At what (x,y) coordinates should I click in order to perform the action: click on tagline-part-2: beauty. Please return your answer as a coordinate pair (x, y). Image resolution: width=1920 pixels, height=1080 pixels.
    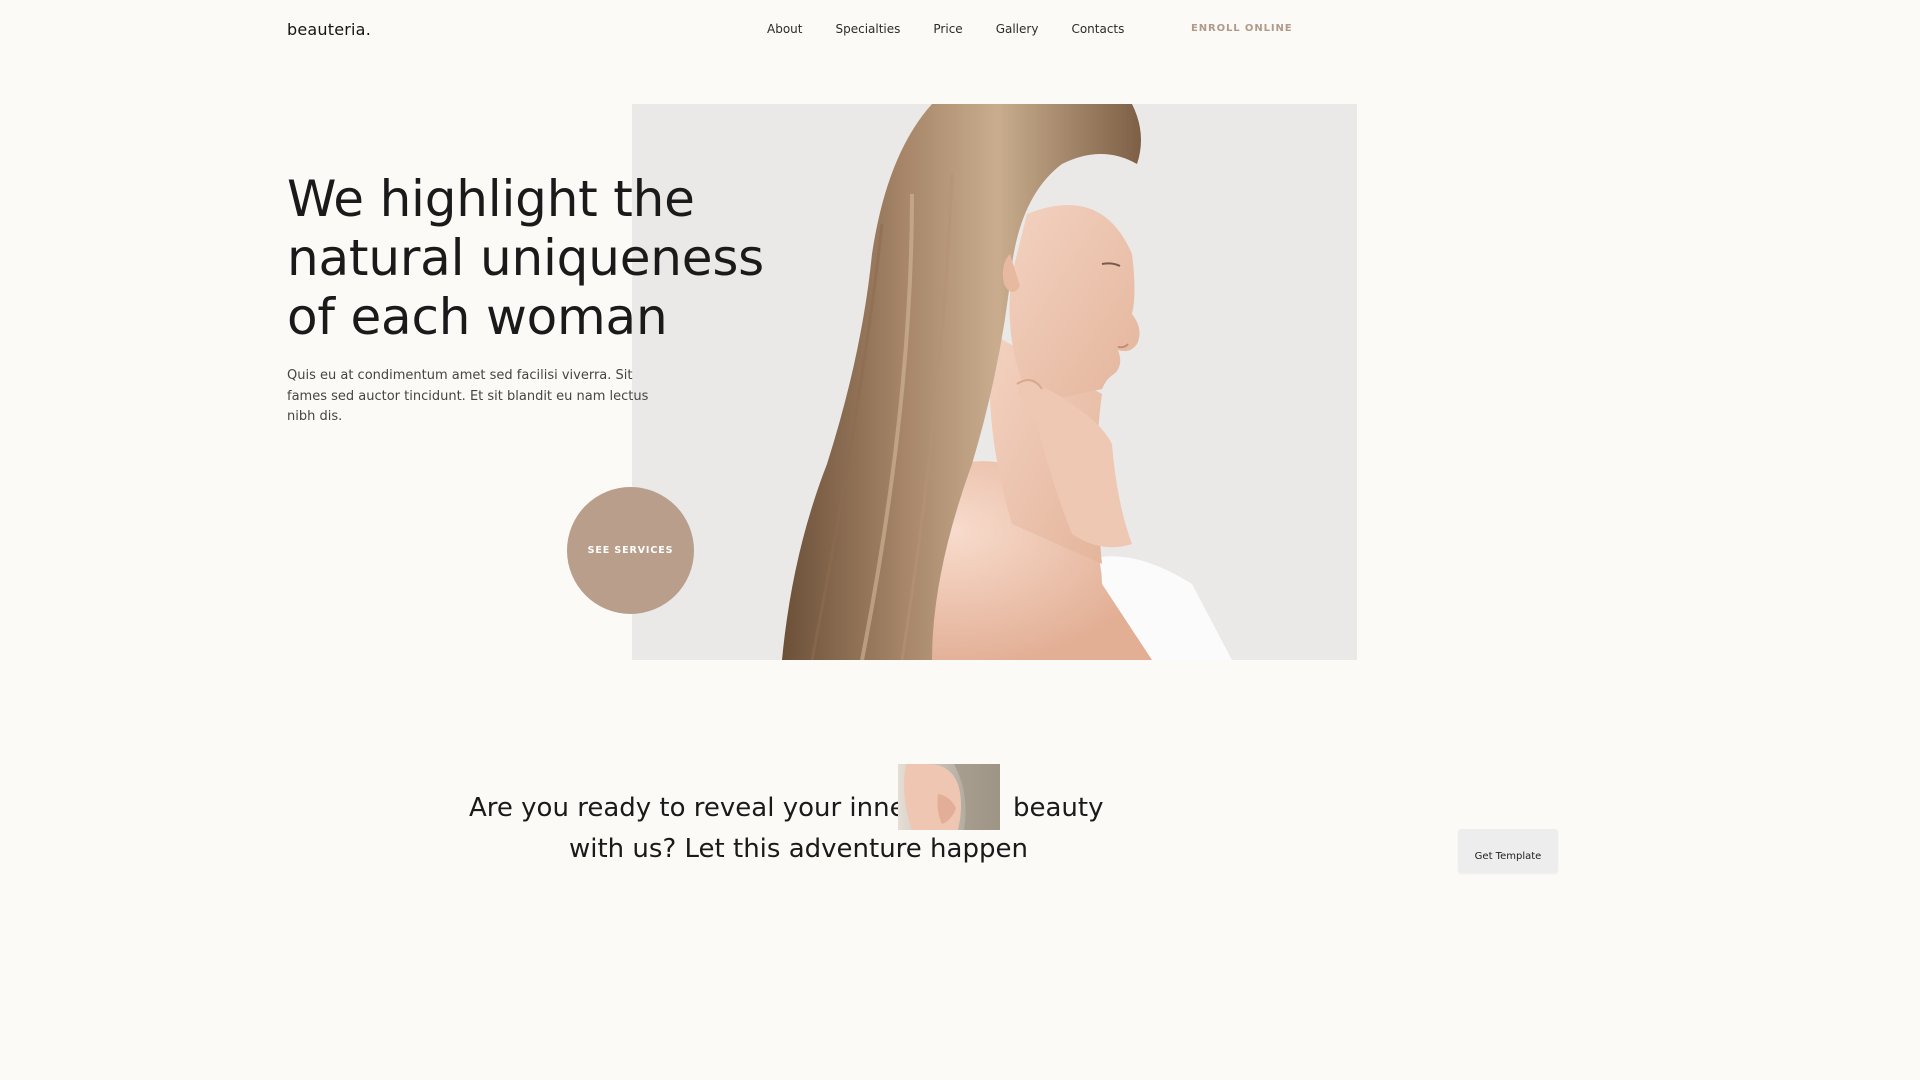
    Looking at the image, I should click on (1058, 808).